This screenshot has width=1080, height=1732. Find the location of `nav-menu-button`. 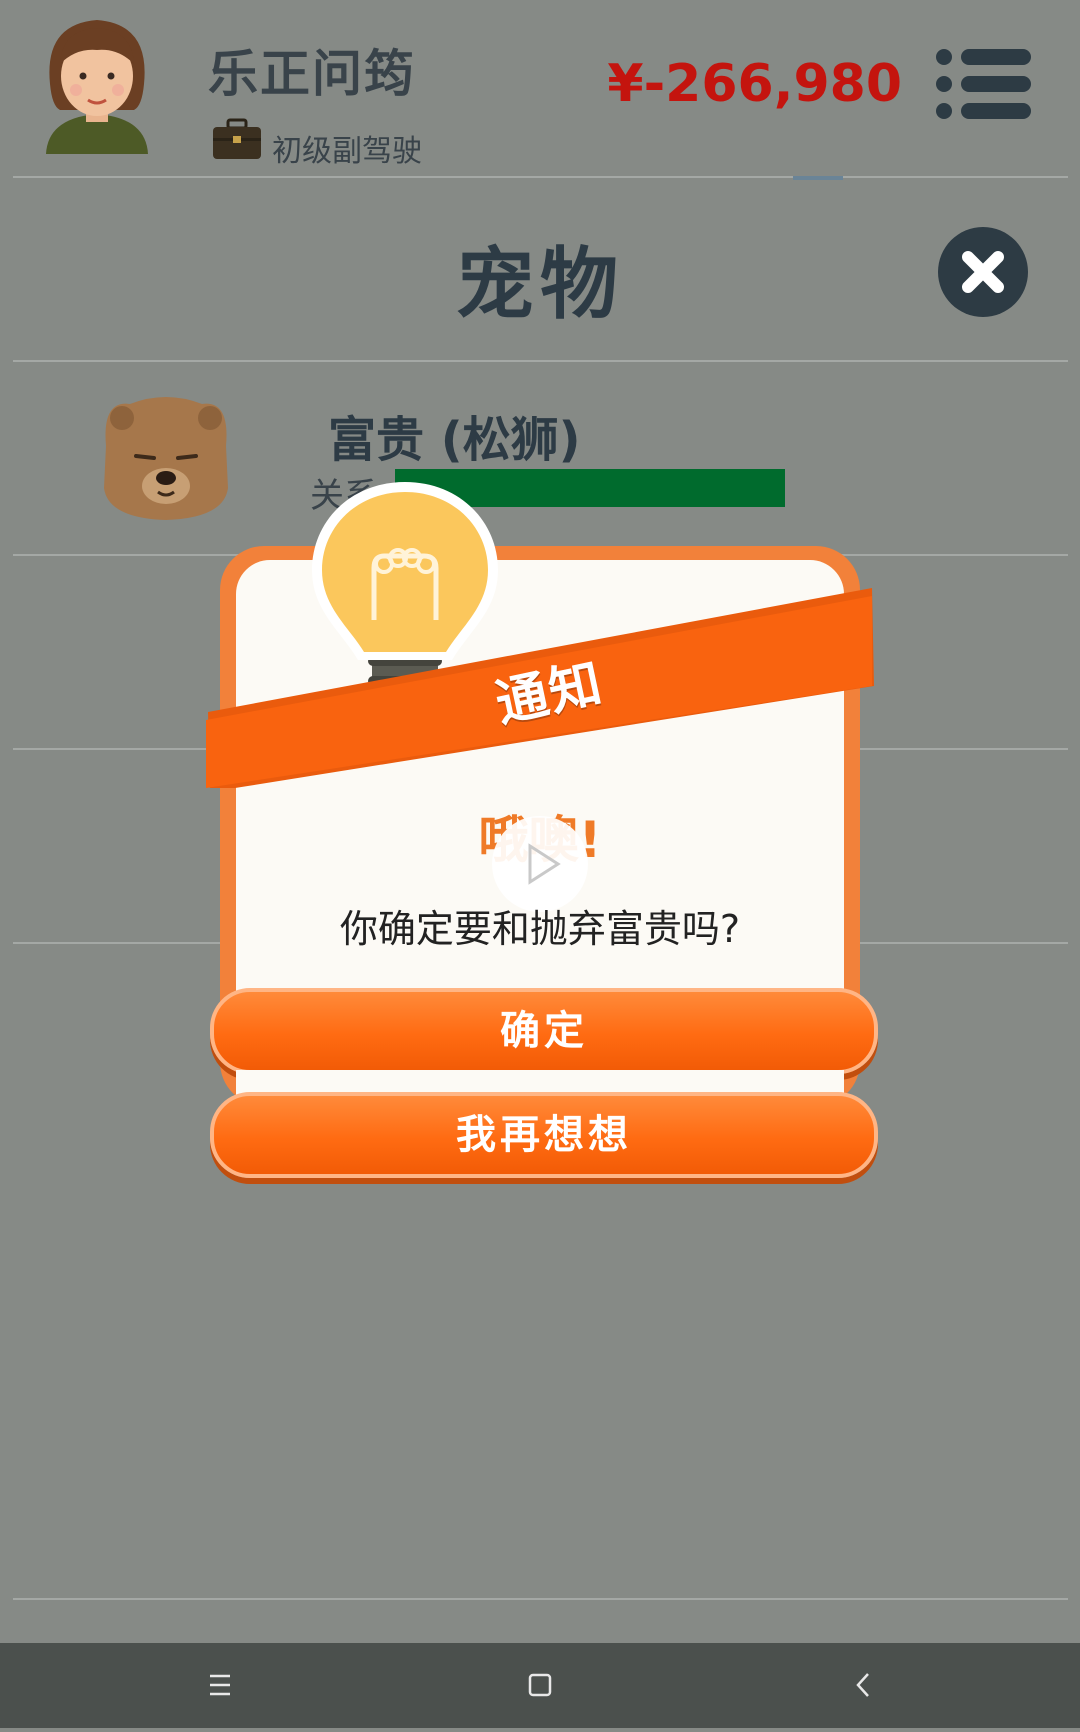

nav-menu-button is located at coordinates (220, 1685).